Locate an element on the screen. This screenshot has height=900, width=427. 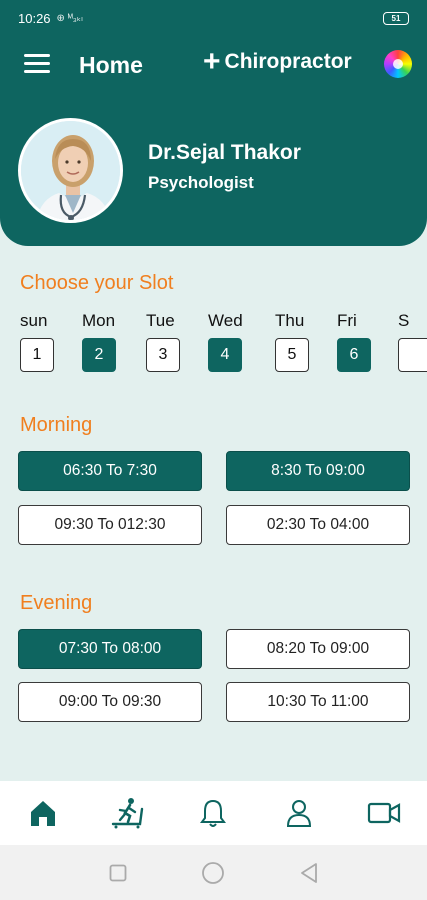
time-slot-button: 02:30 To 04:00 is located at coordinates (318, 525).